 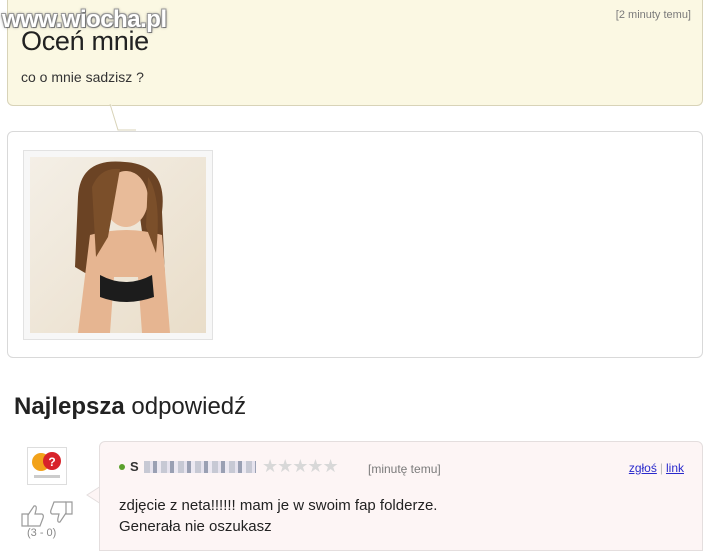 What do you see at coordinates (189, 406) in the screenshot?
I see `best-answer-heading-rest: odpowiedź` at bounding box center [189, 406].